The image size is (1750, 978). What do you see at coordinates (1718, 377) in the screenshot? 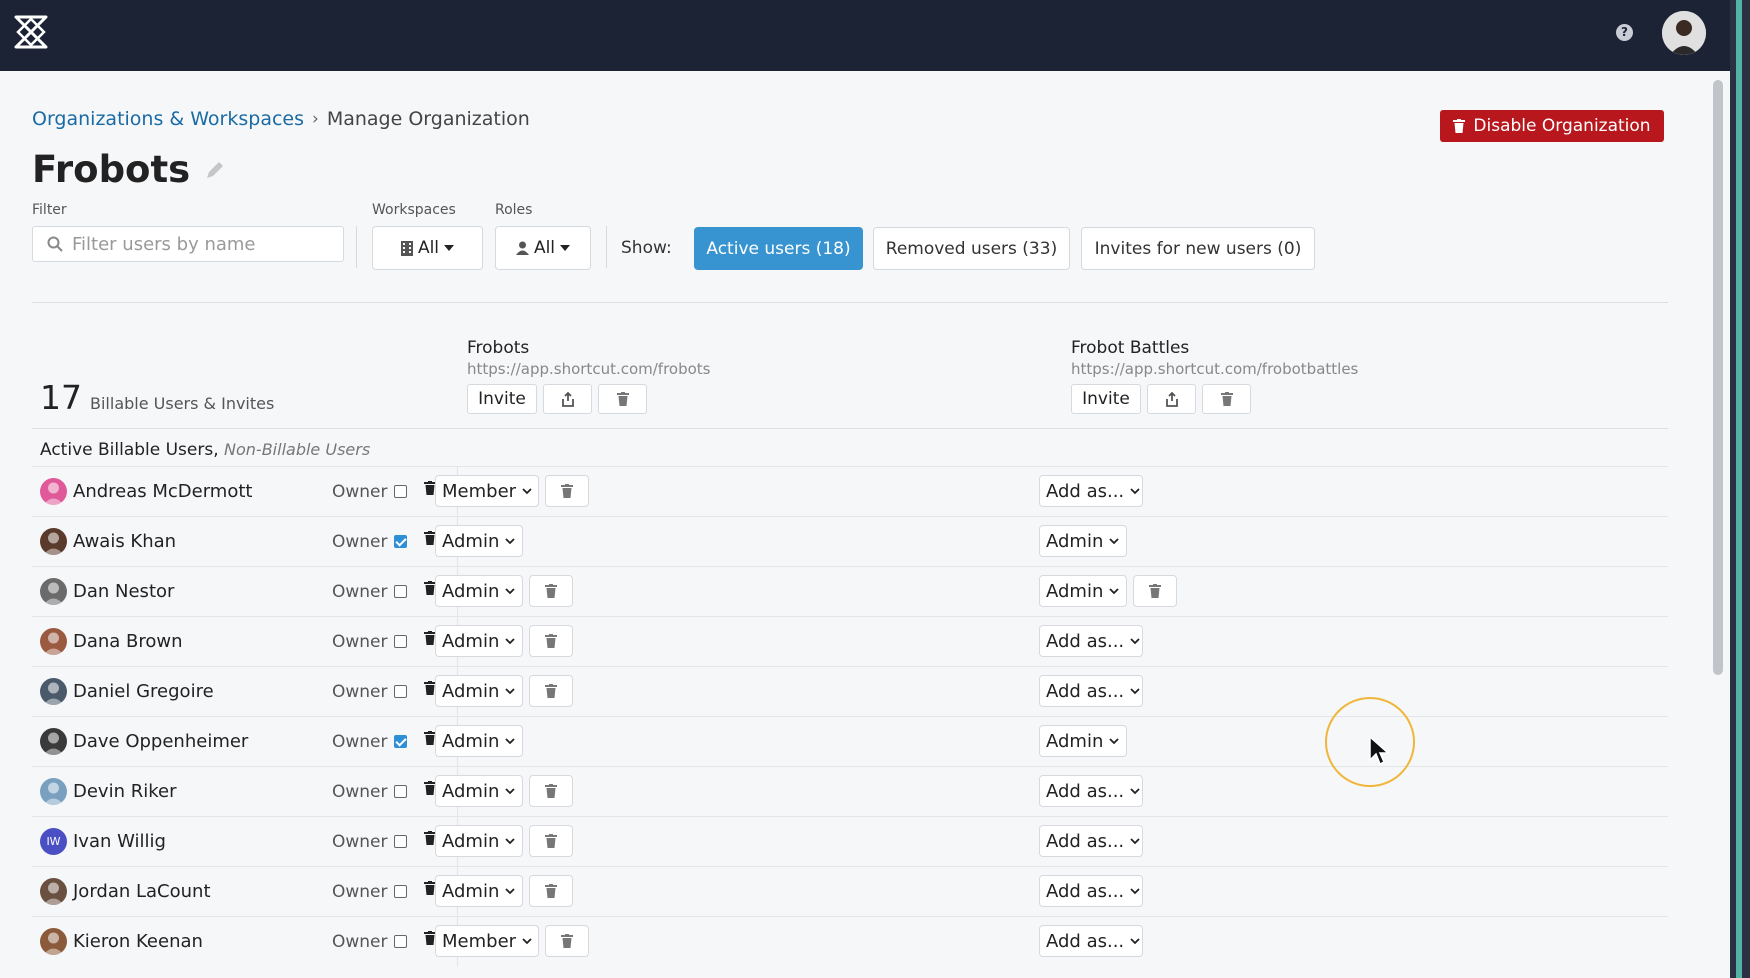
I see `vertical-scrollbar` at bounding box center [1718, 377].